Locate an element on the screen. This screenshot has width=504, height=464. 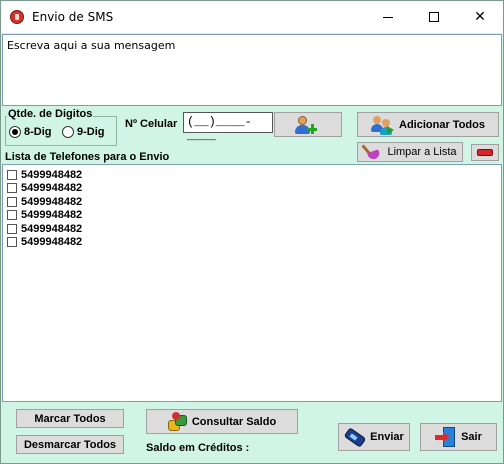
minimize-button is located at coordinates (388, 17).